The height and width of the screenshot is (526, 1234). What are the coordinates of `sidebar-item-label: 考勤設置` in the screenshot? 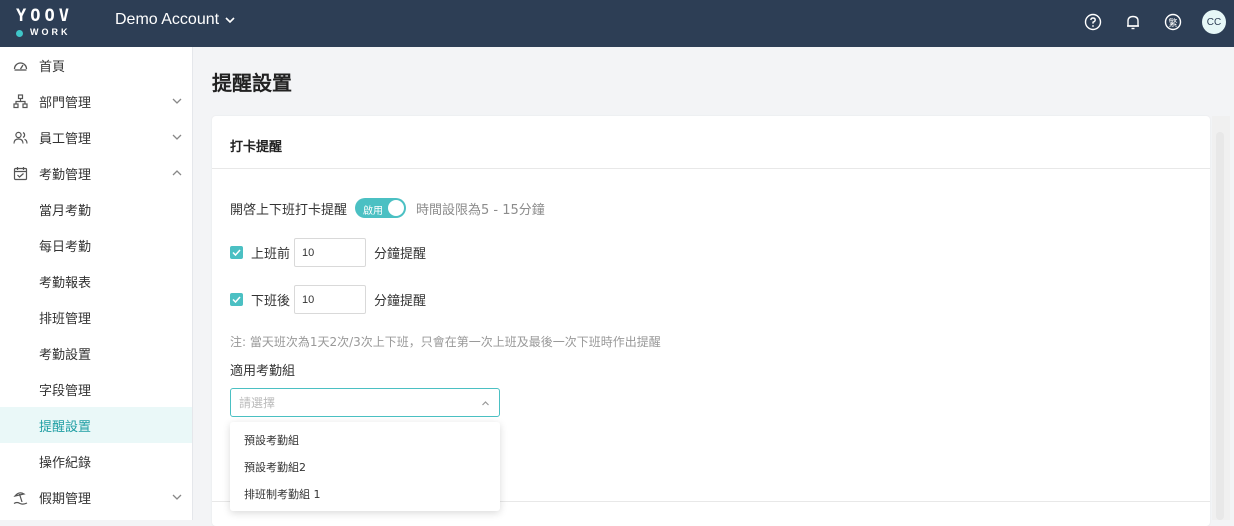 It's located at (65, 355).